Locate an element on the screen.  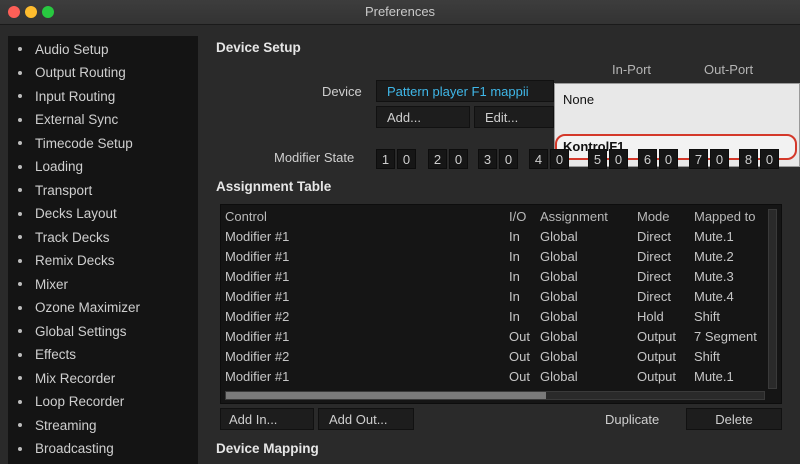
device-setup-title: Device Setup is located at coordinates (258, 47).